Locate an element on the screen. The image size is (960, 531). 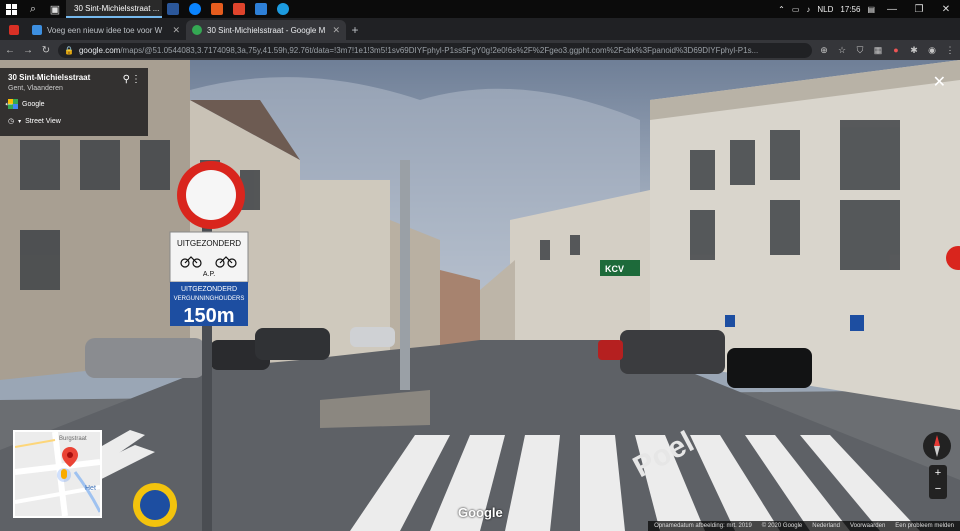
provider-row: Google is located at coordinates (74, 104).